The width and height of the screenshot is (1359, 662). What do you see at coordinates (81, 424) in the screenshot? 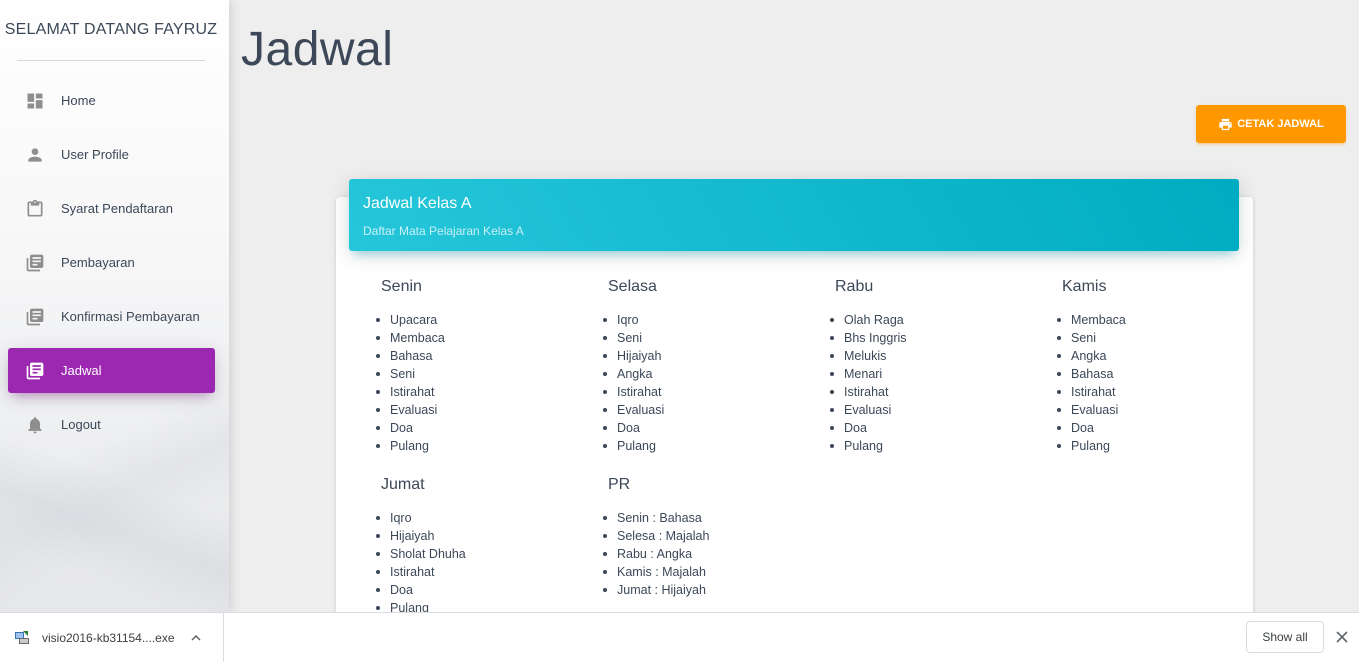
I see `sidebar-item-label: Logout` at bounding box center [81, 424].